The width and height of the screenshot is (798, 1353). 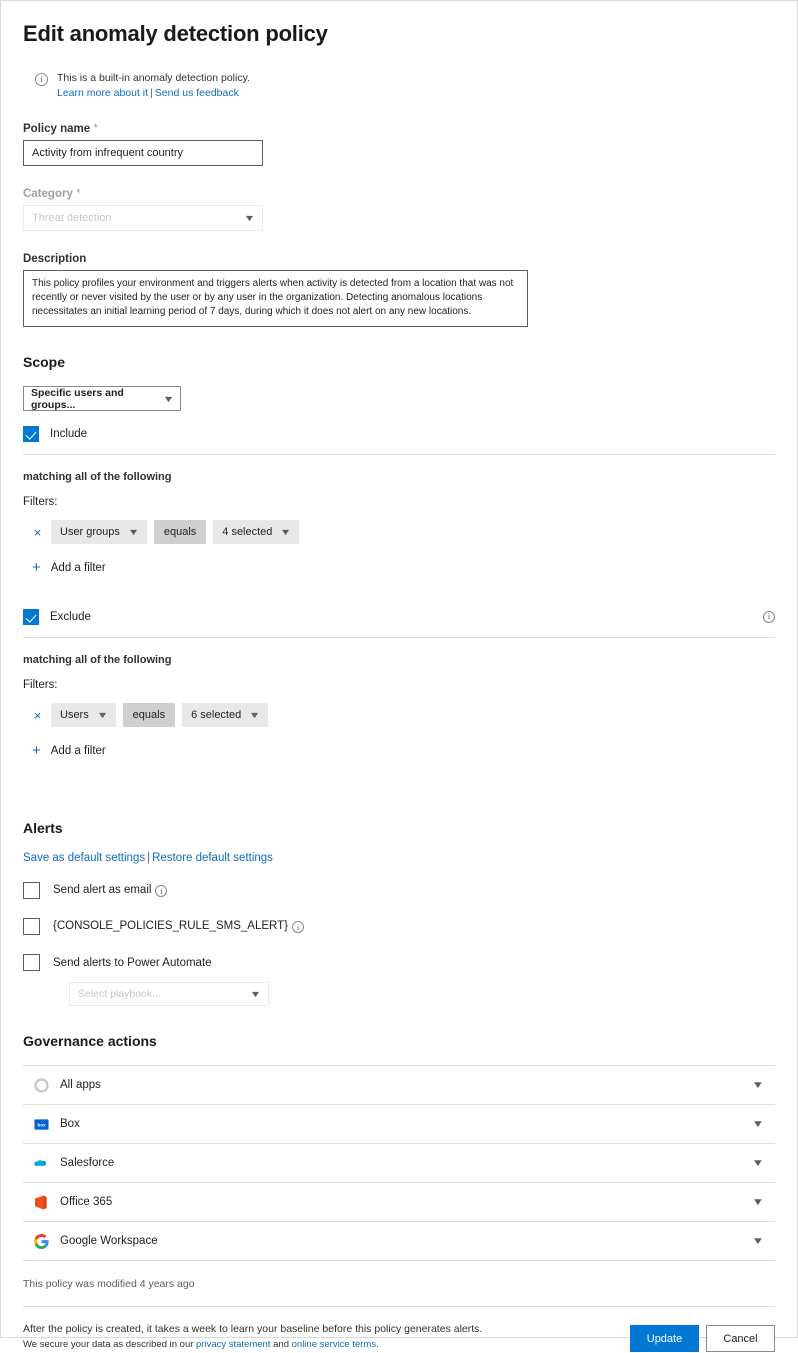 I want to click on footer-line-2-suffix: ., so click(x=377, y=1344).